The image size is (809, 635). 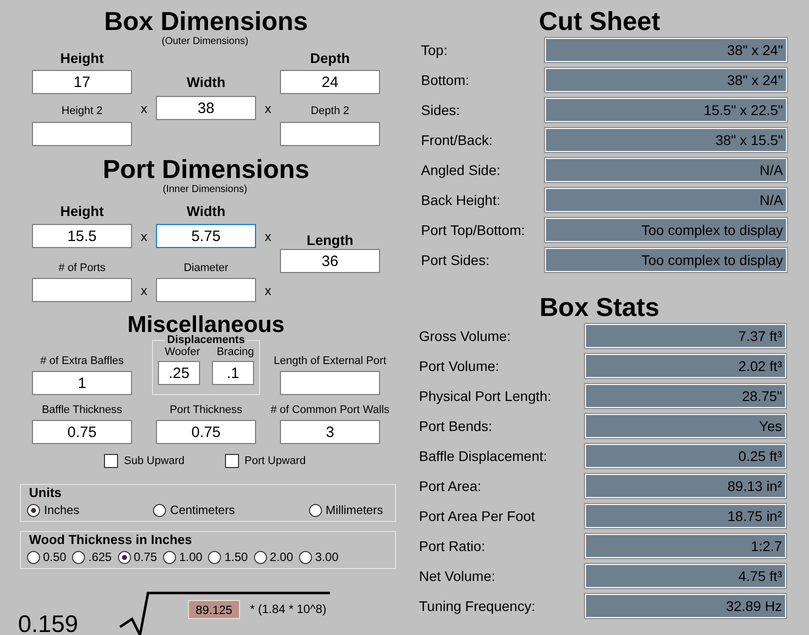 What do you see at coordinates (319, 557) in the screenshot?
I see `radio-option: 3.00` at bounding box center [319, 557].